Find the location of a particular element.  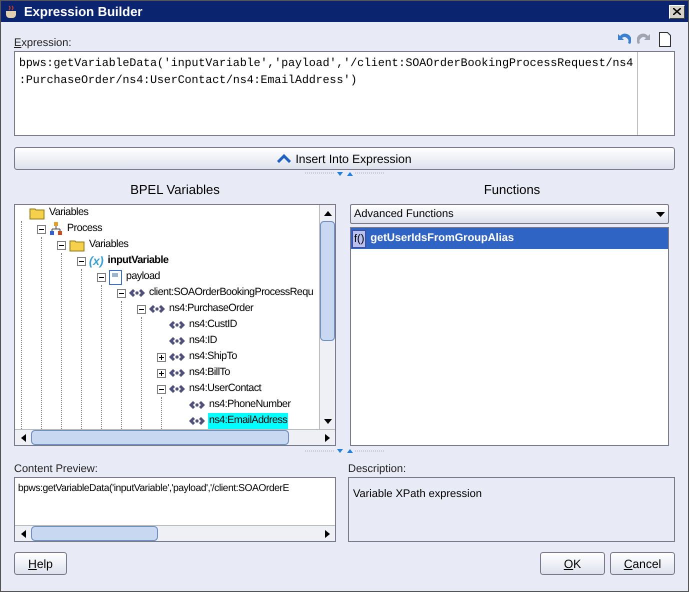

tree-item: payload is located at coordinates (143, 277).